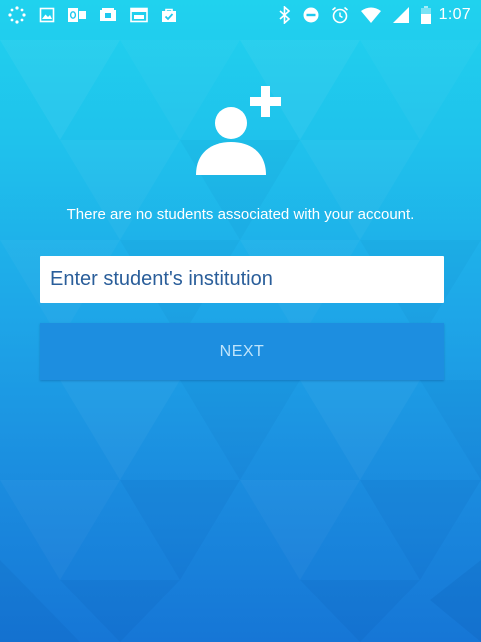 This screenshot has width=481, height=642. I want to click on outlook-icon, so click(77, 15).